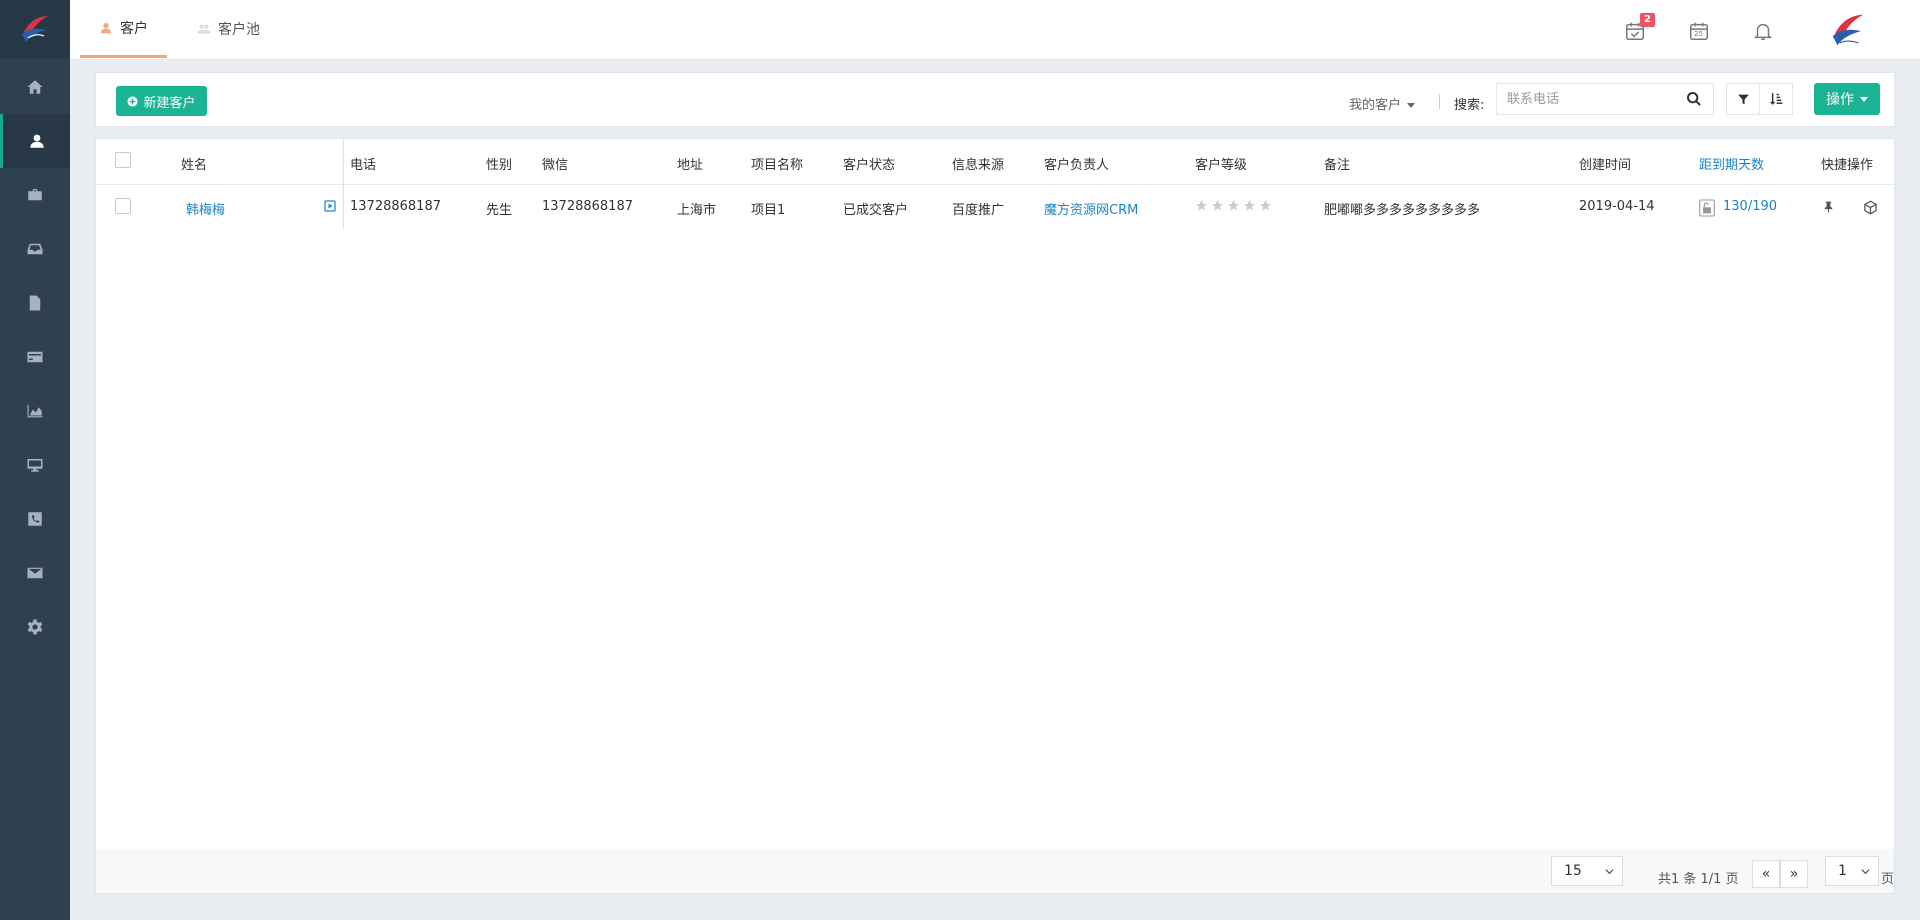 Image resolution: width=1920 pixels, height=920 pixels. Describe the element at coordinates (995, 30) in the screenshot. I see `top-bar: 客户 客户池 2 25` at that location.